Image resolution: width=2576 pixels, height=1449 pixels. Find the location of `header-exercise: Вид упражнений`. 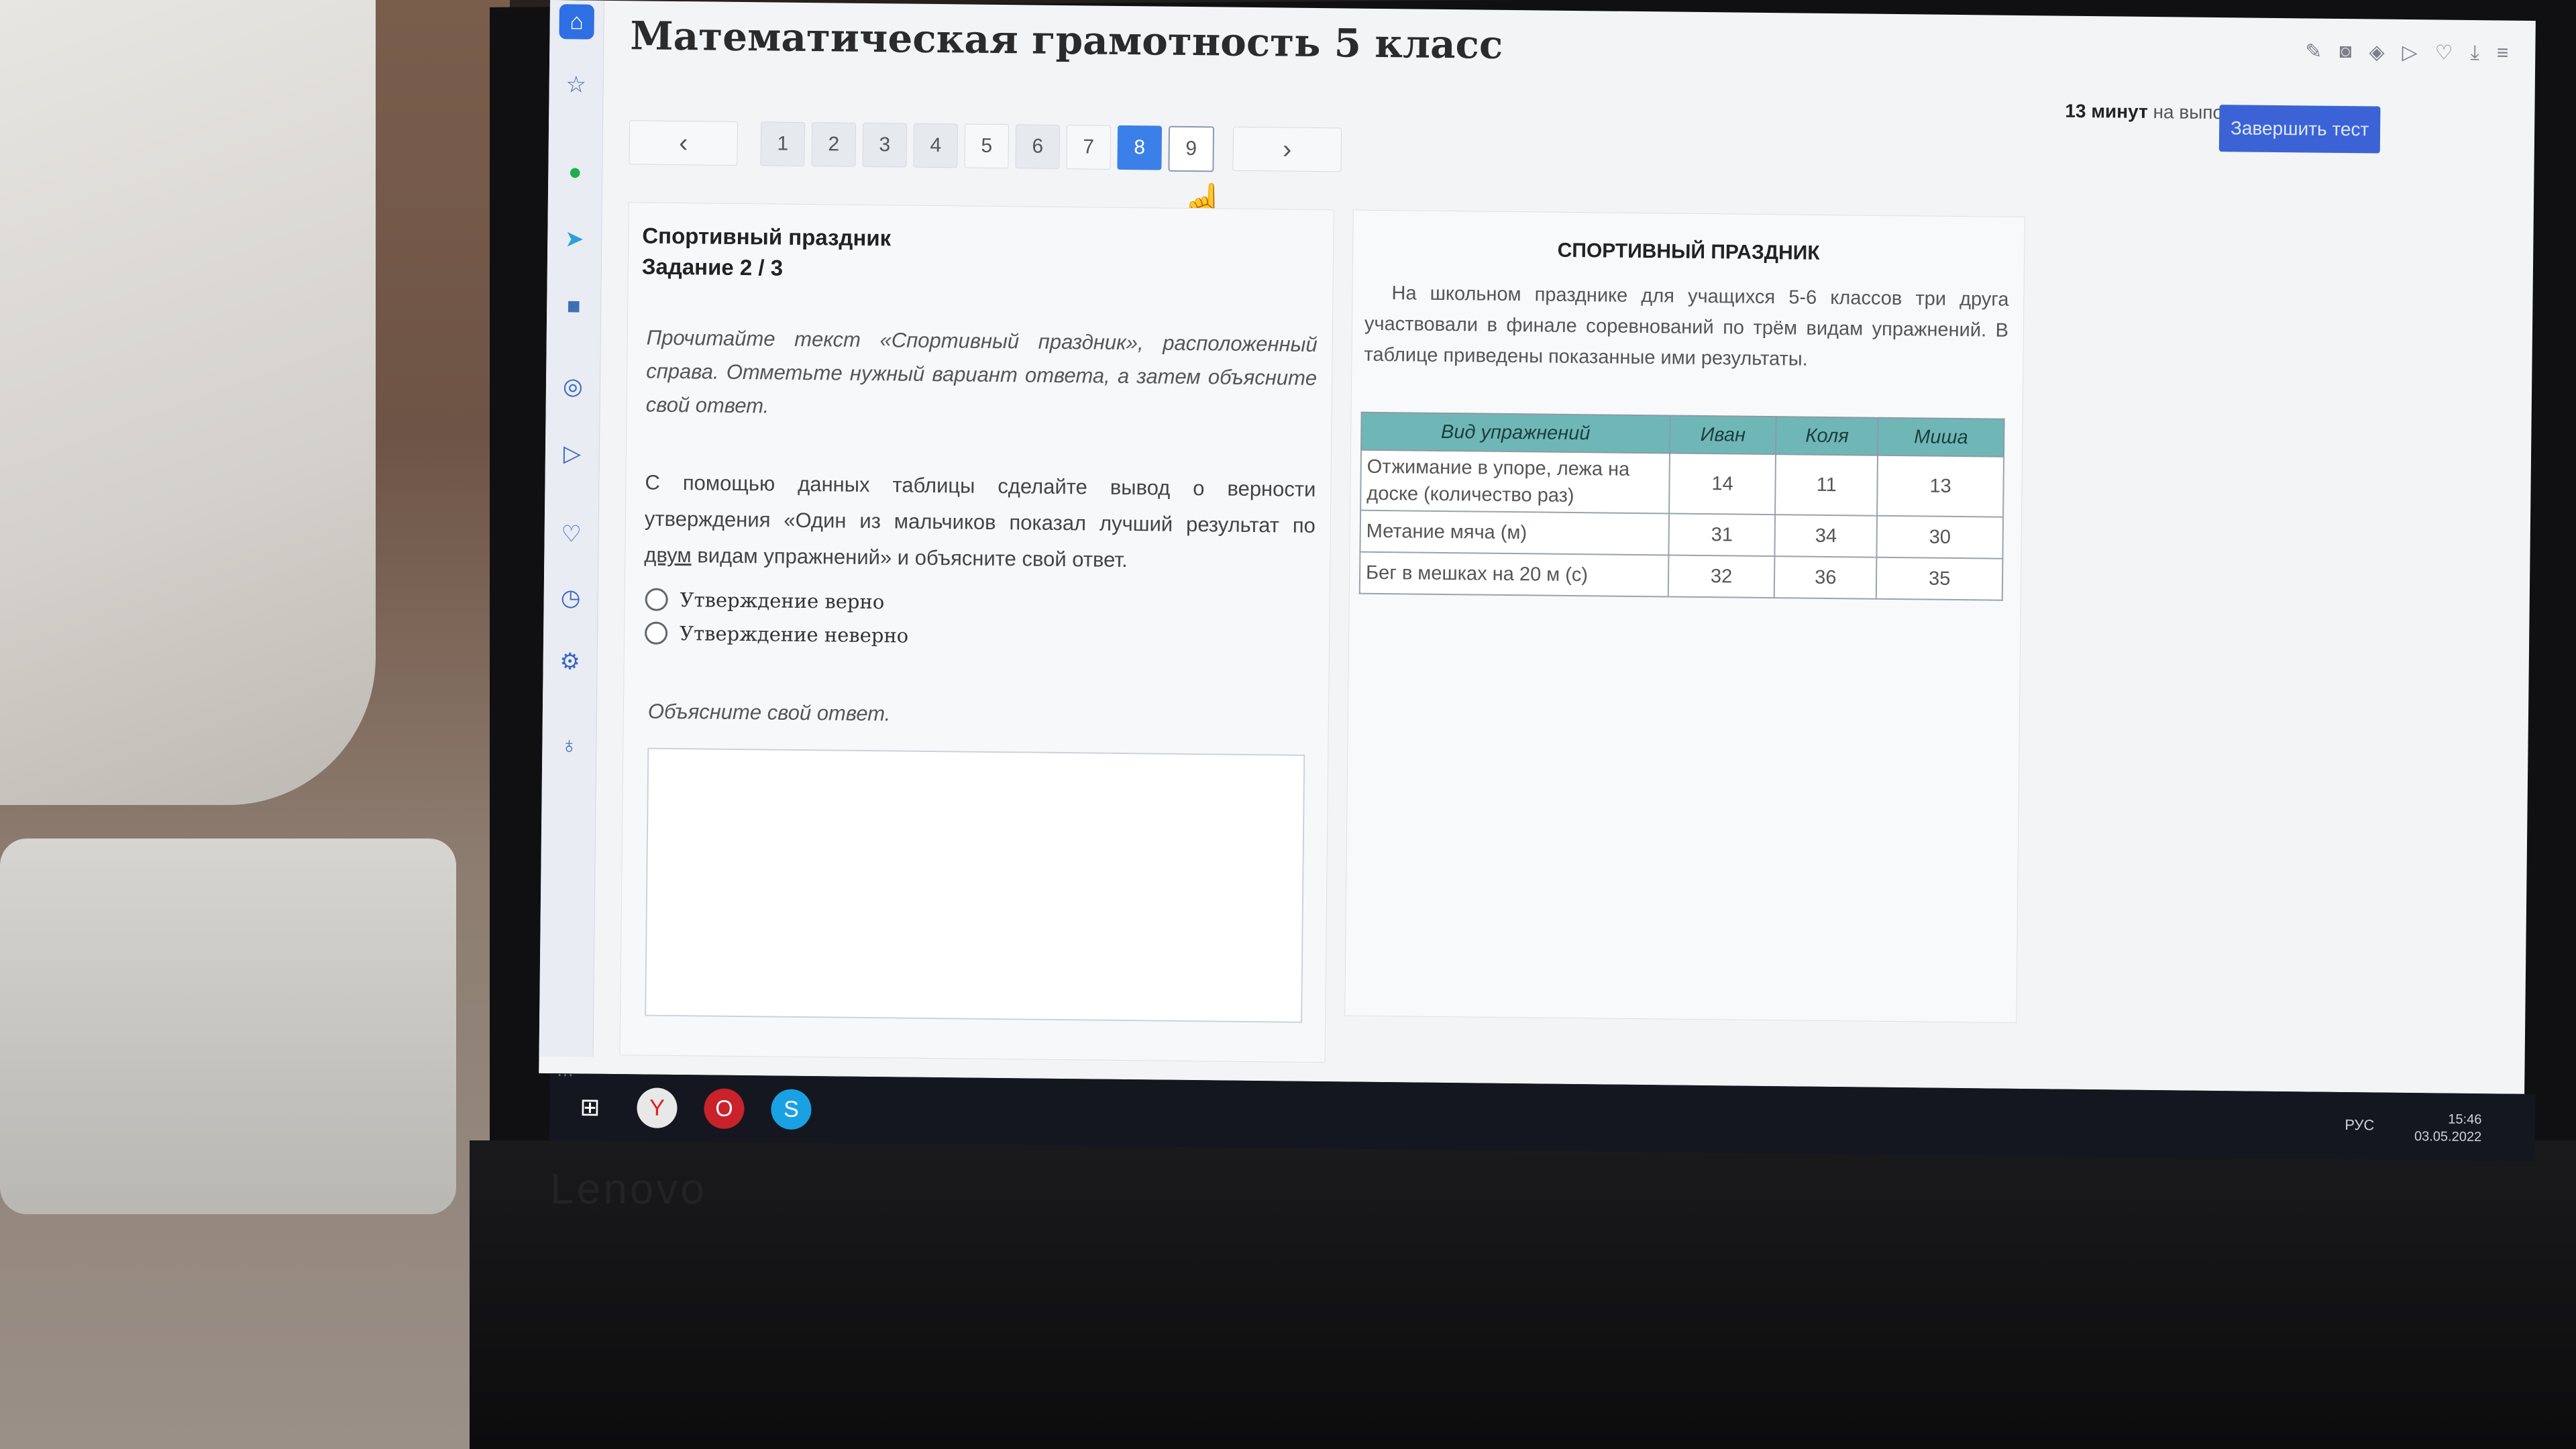

header-exercise: Вид упражнений is located at coordinates (1515, 432).